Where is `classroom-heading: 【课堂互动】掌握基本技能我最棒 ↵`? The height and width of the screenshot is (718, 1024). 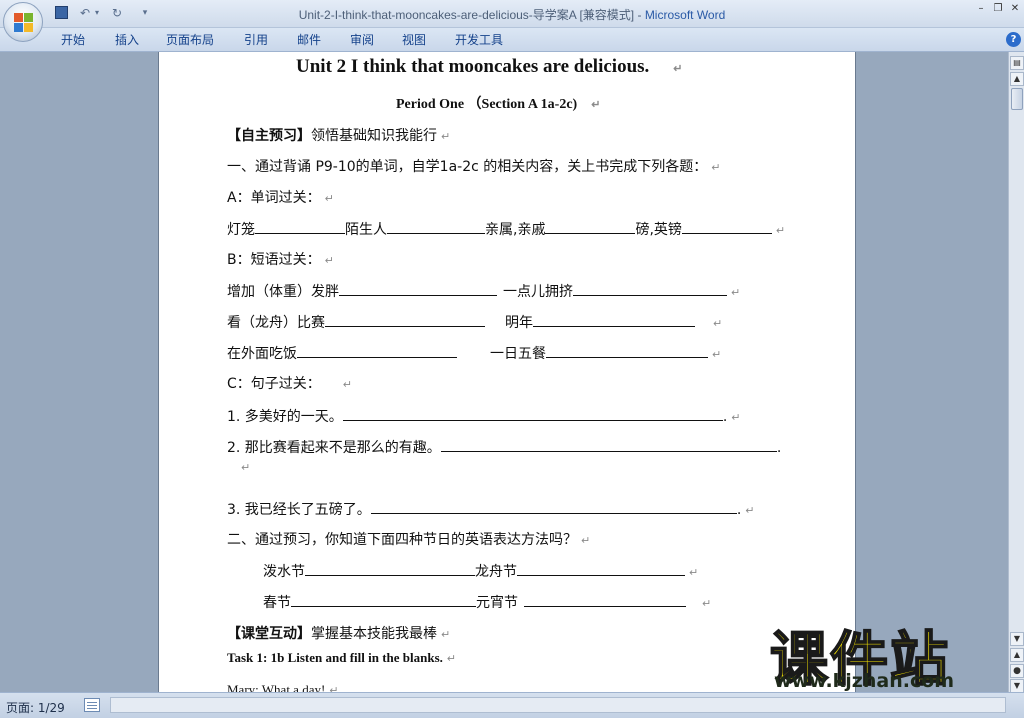
classroom-heading: 【课堂互动】掌握基本技能我最棒 ↵ is located at coordinates (339, 634).